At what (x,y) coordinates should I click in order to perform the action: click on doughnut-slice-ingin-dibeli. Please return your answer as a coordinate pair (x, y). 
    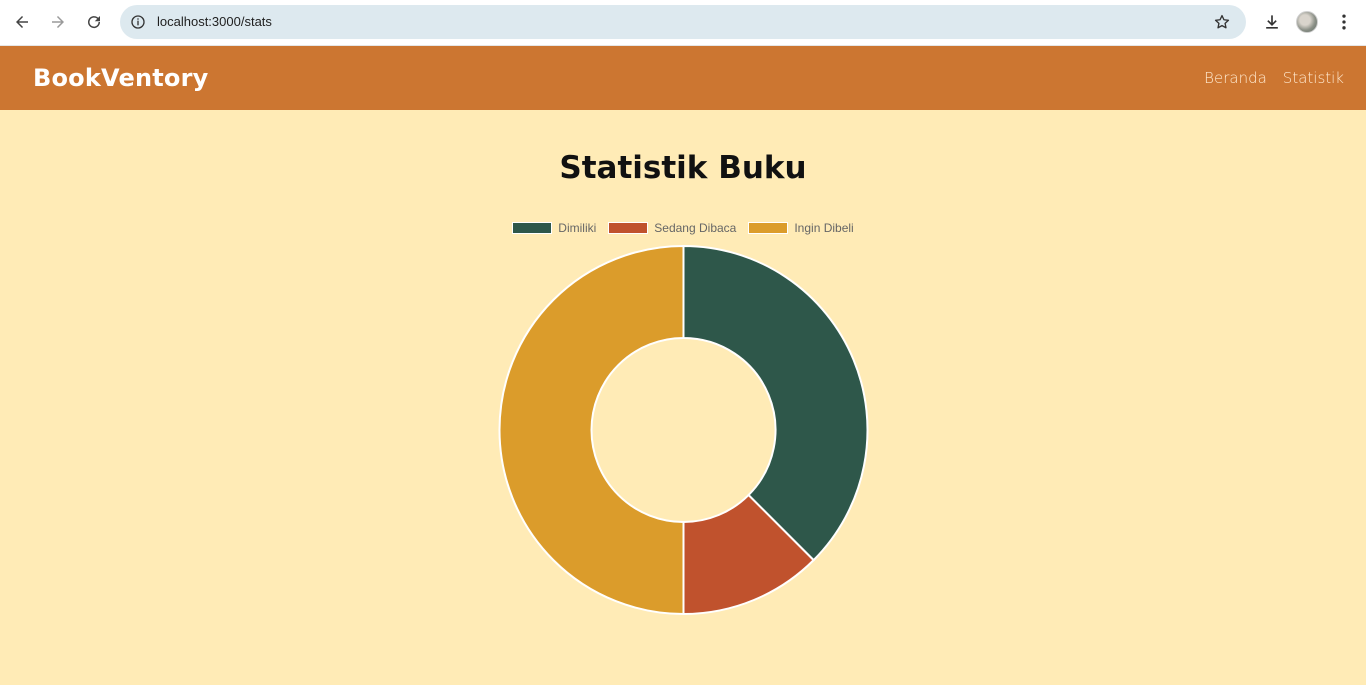
    Looking at the image, I should click on (591, 430).